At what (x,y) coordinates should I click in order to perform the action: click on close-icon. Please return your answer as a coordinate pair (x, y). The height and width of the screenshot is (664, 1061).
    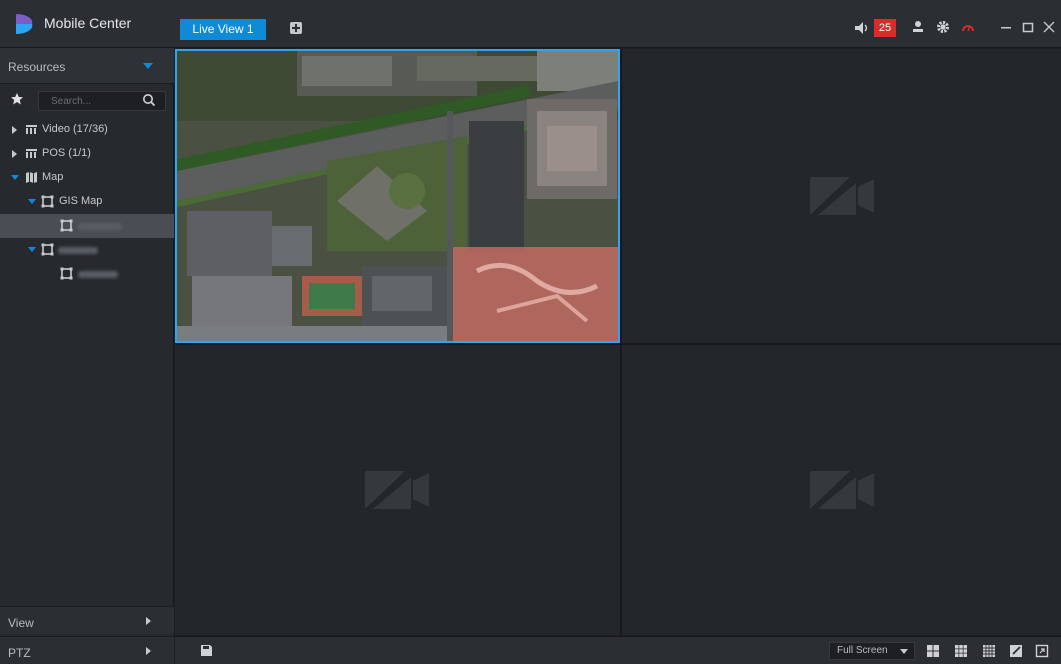
    Looking at the image, I should click on (1049, 27).